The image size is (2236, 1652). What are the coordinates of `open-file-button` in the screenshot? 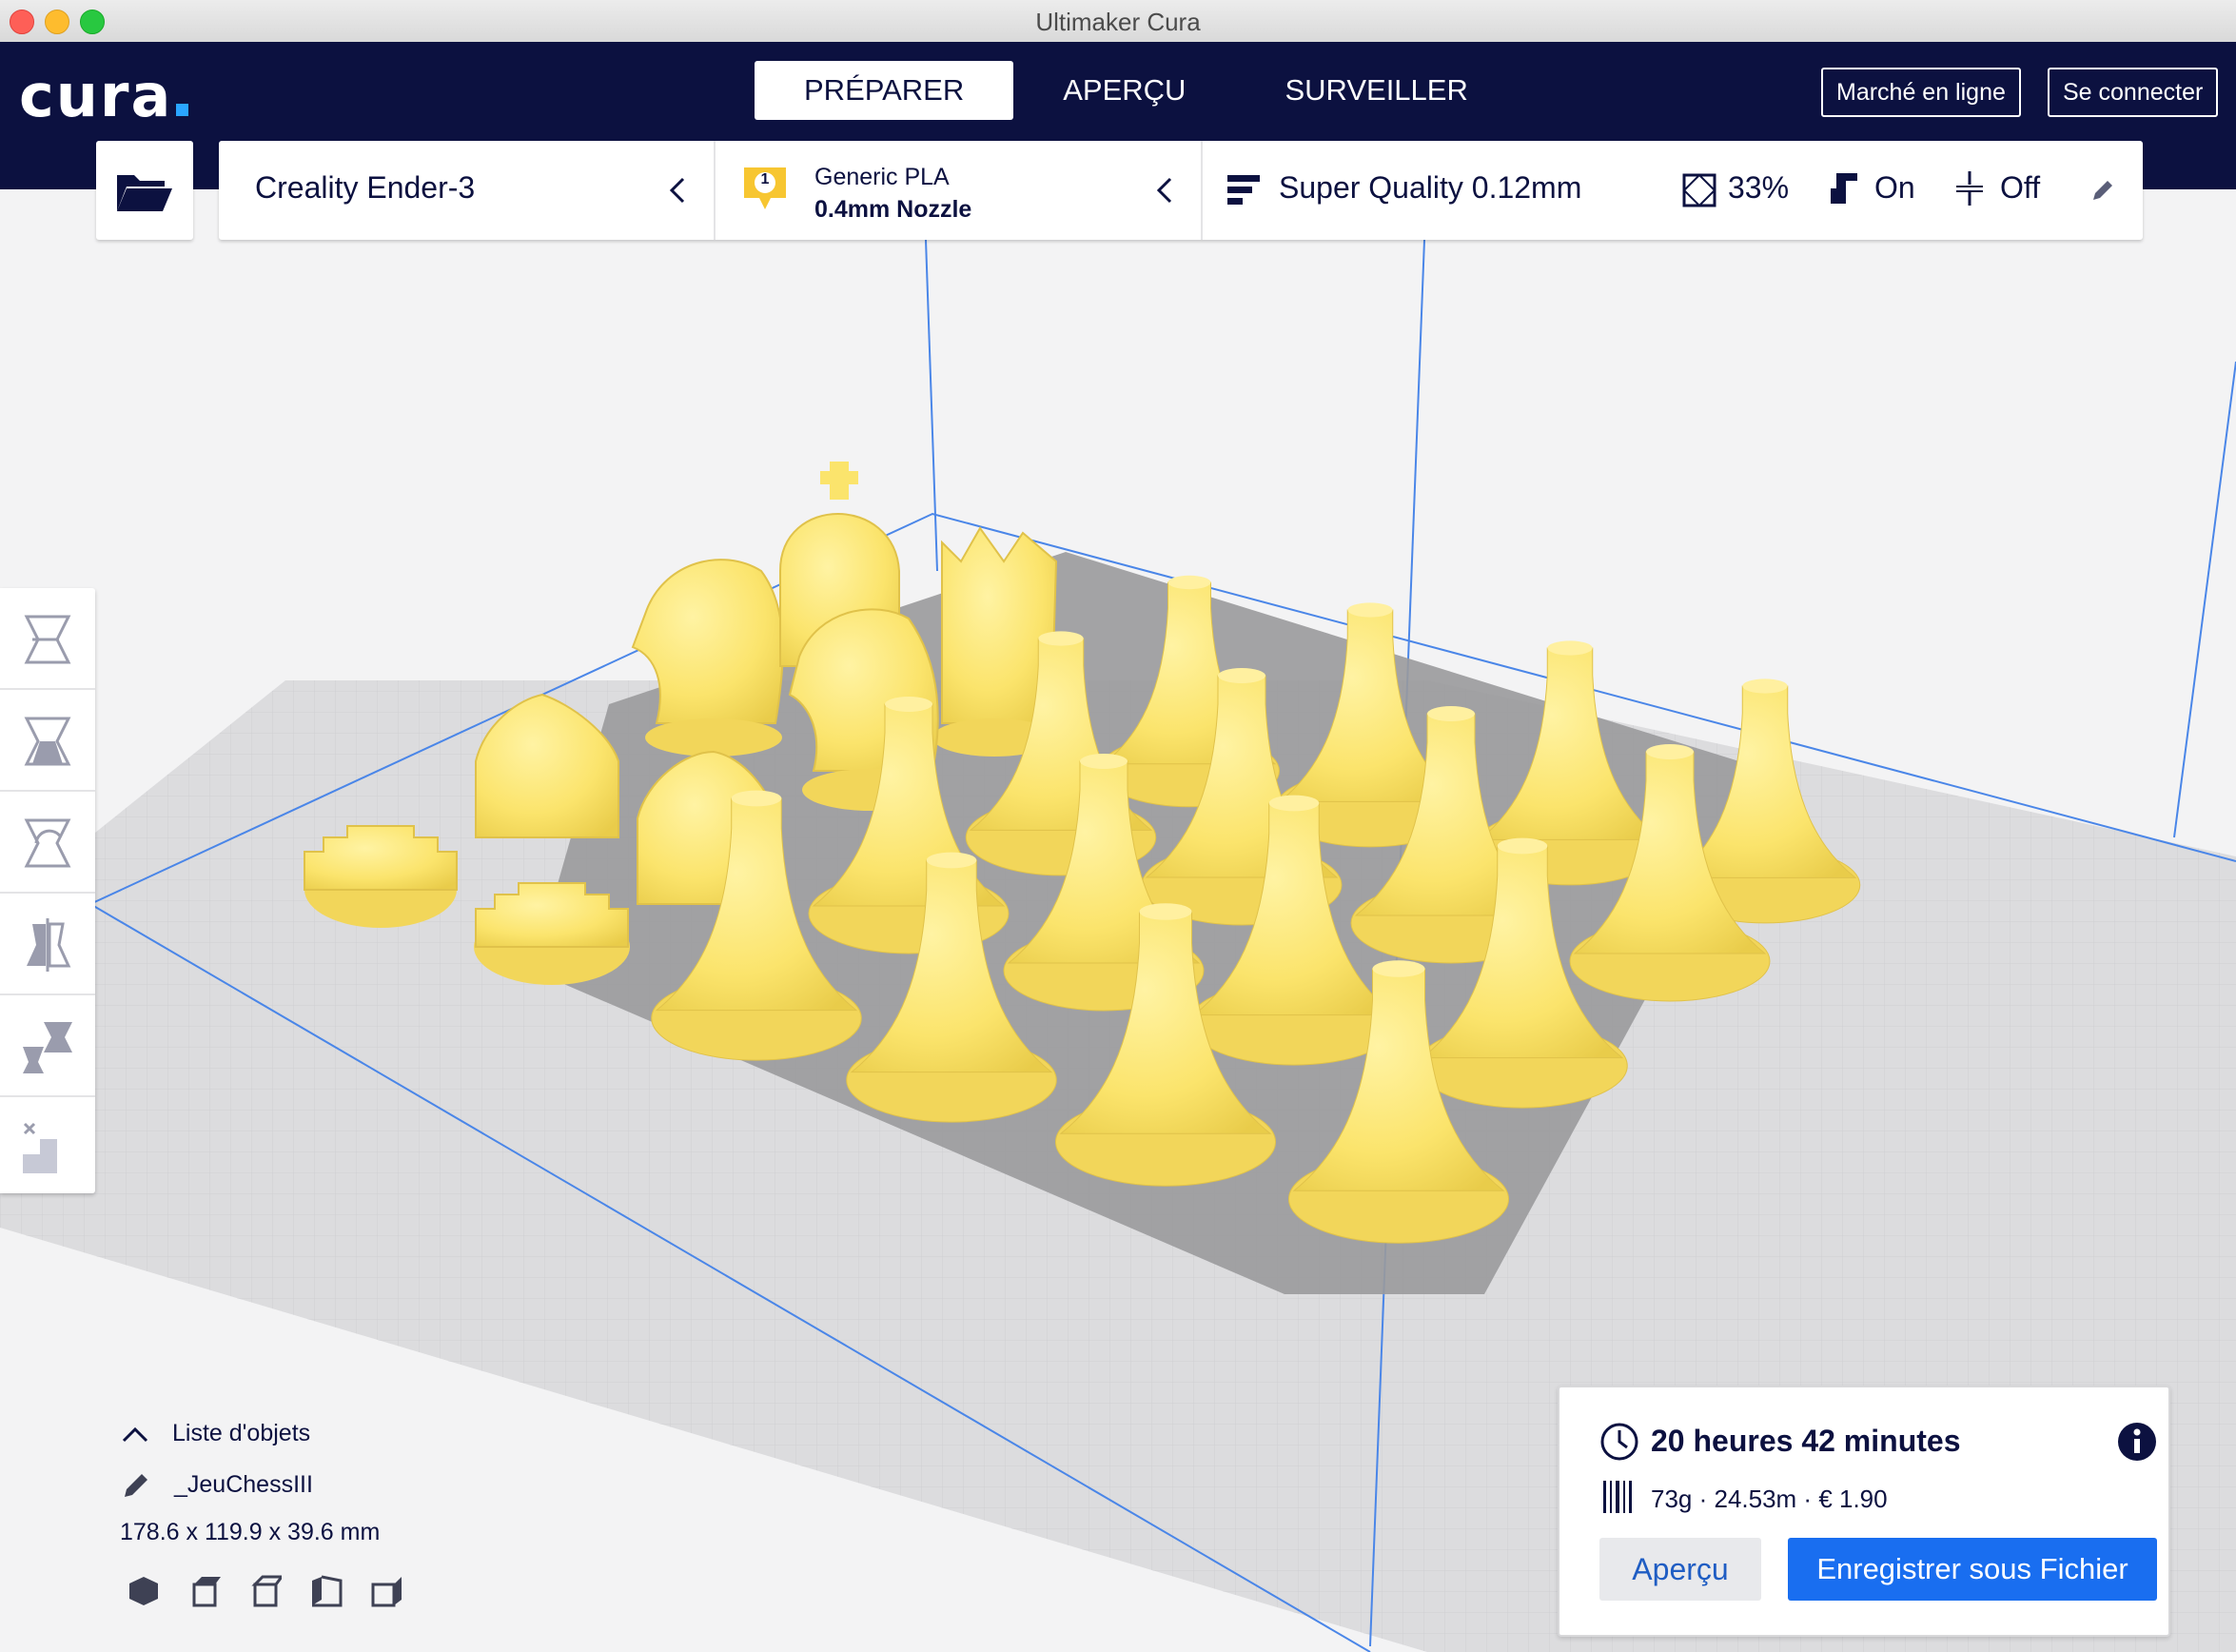 It's located at (144, 191).